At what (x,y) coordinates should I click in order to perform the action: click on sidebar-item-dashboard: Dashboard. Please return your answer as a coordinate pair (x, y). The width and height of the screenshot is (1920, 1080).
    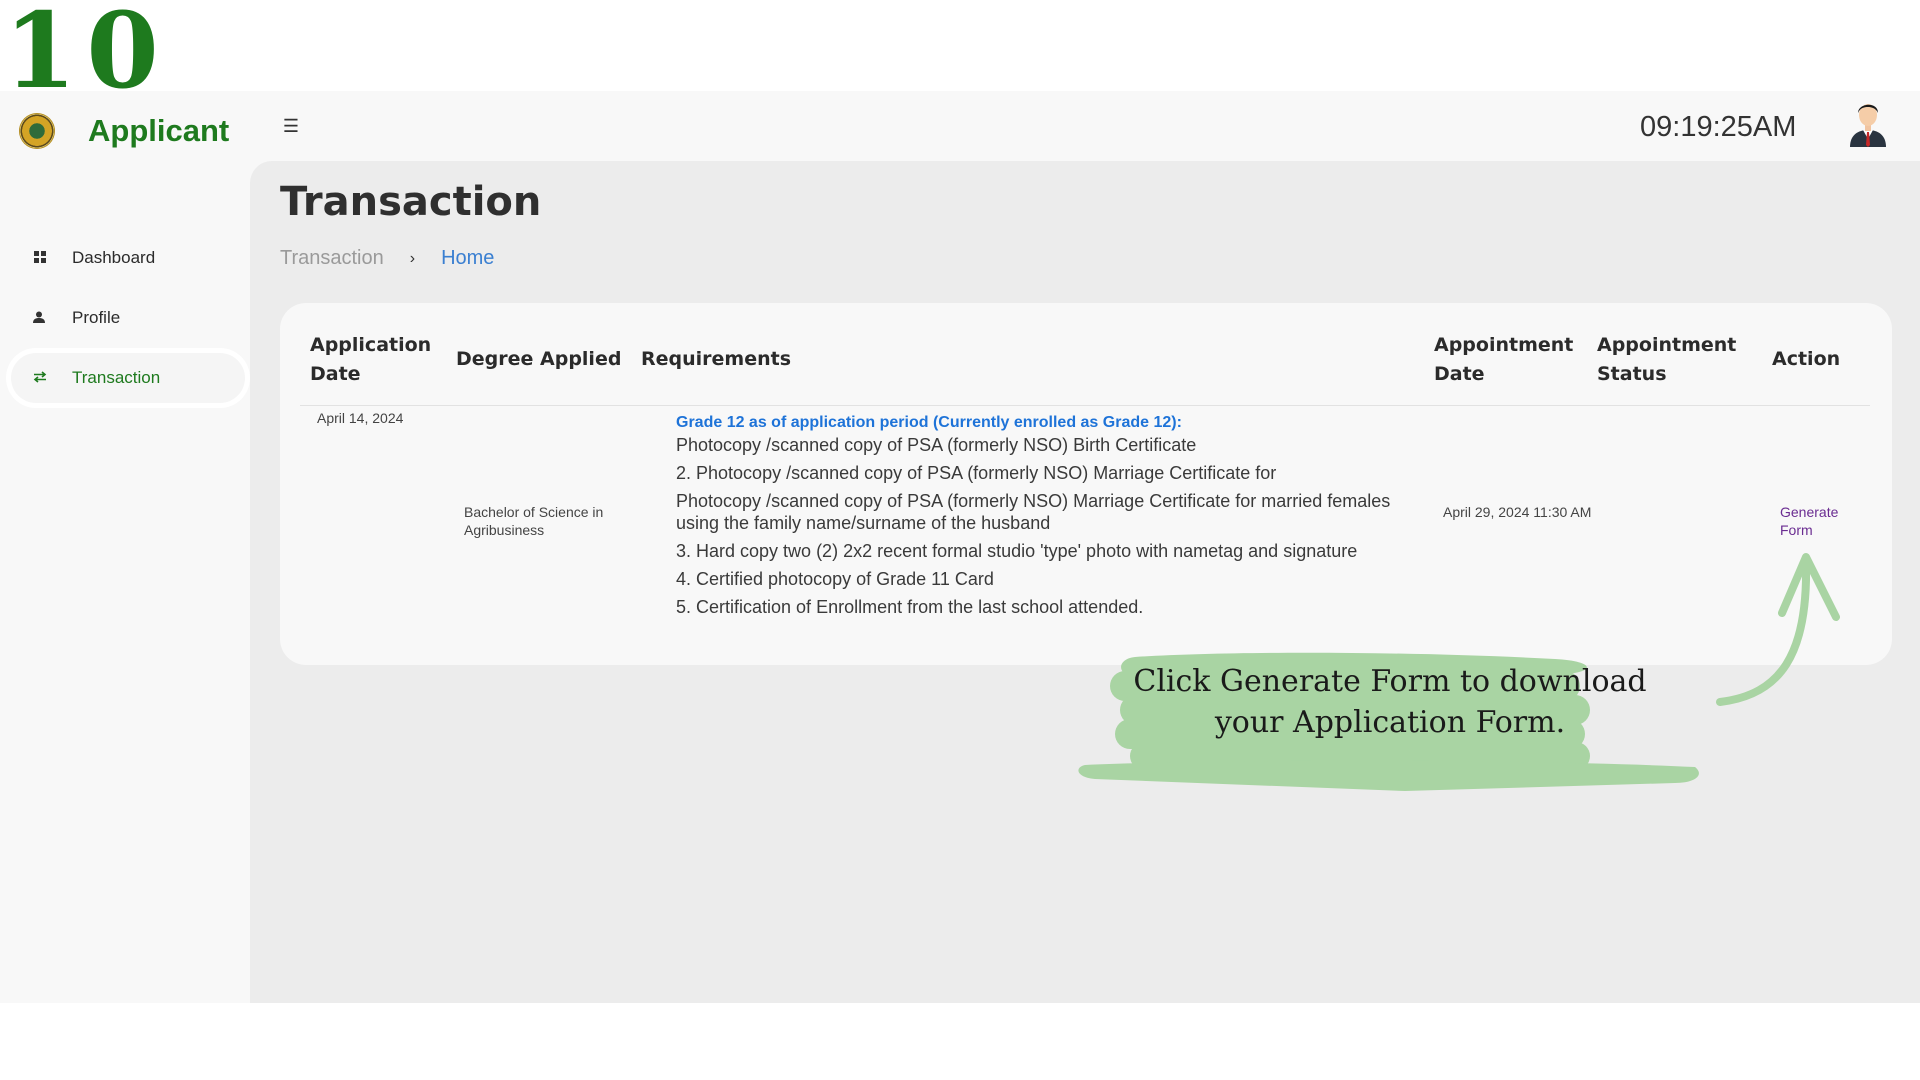
    Looking at the image, I should click on (128, 258).